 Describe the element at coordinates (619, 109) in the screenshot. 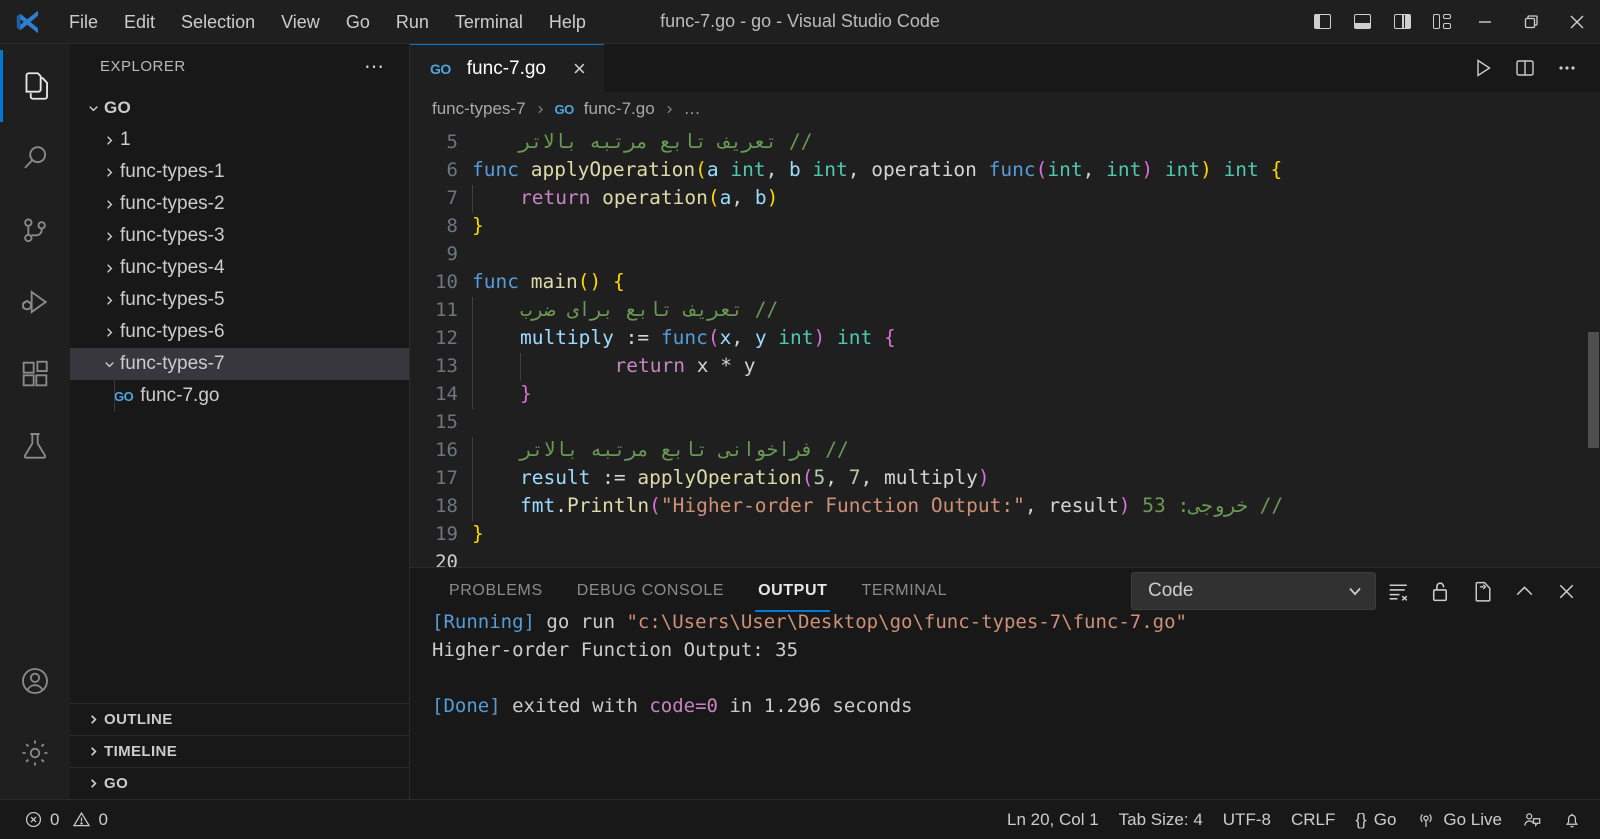

I see `breadcrumb-file: func-7.go` at that location.